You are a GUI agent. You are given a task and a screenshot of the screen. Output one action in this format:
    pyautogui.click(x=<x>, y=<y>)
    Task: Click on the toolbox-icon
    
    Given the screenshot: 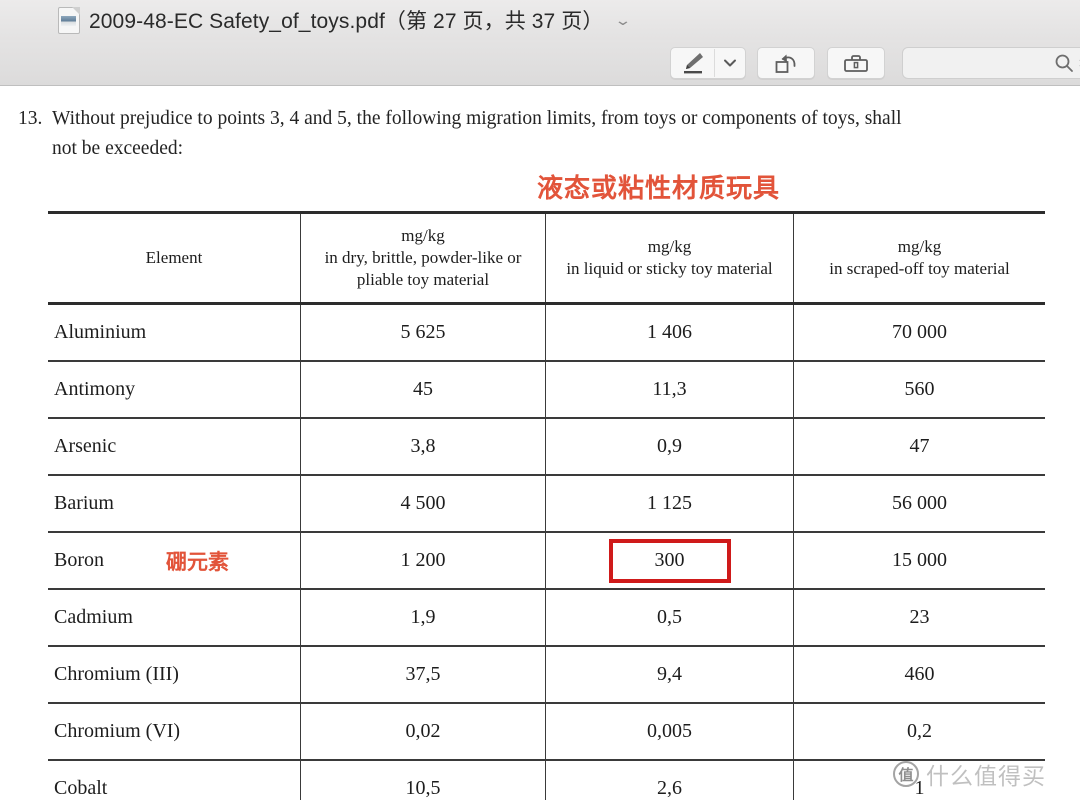 What is the action you would take?
    pyautogui.click(x=856, y=63)
    